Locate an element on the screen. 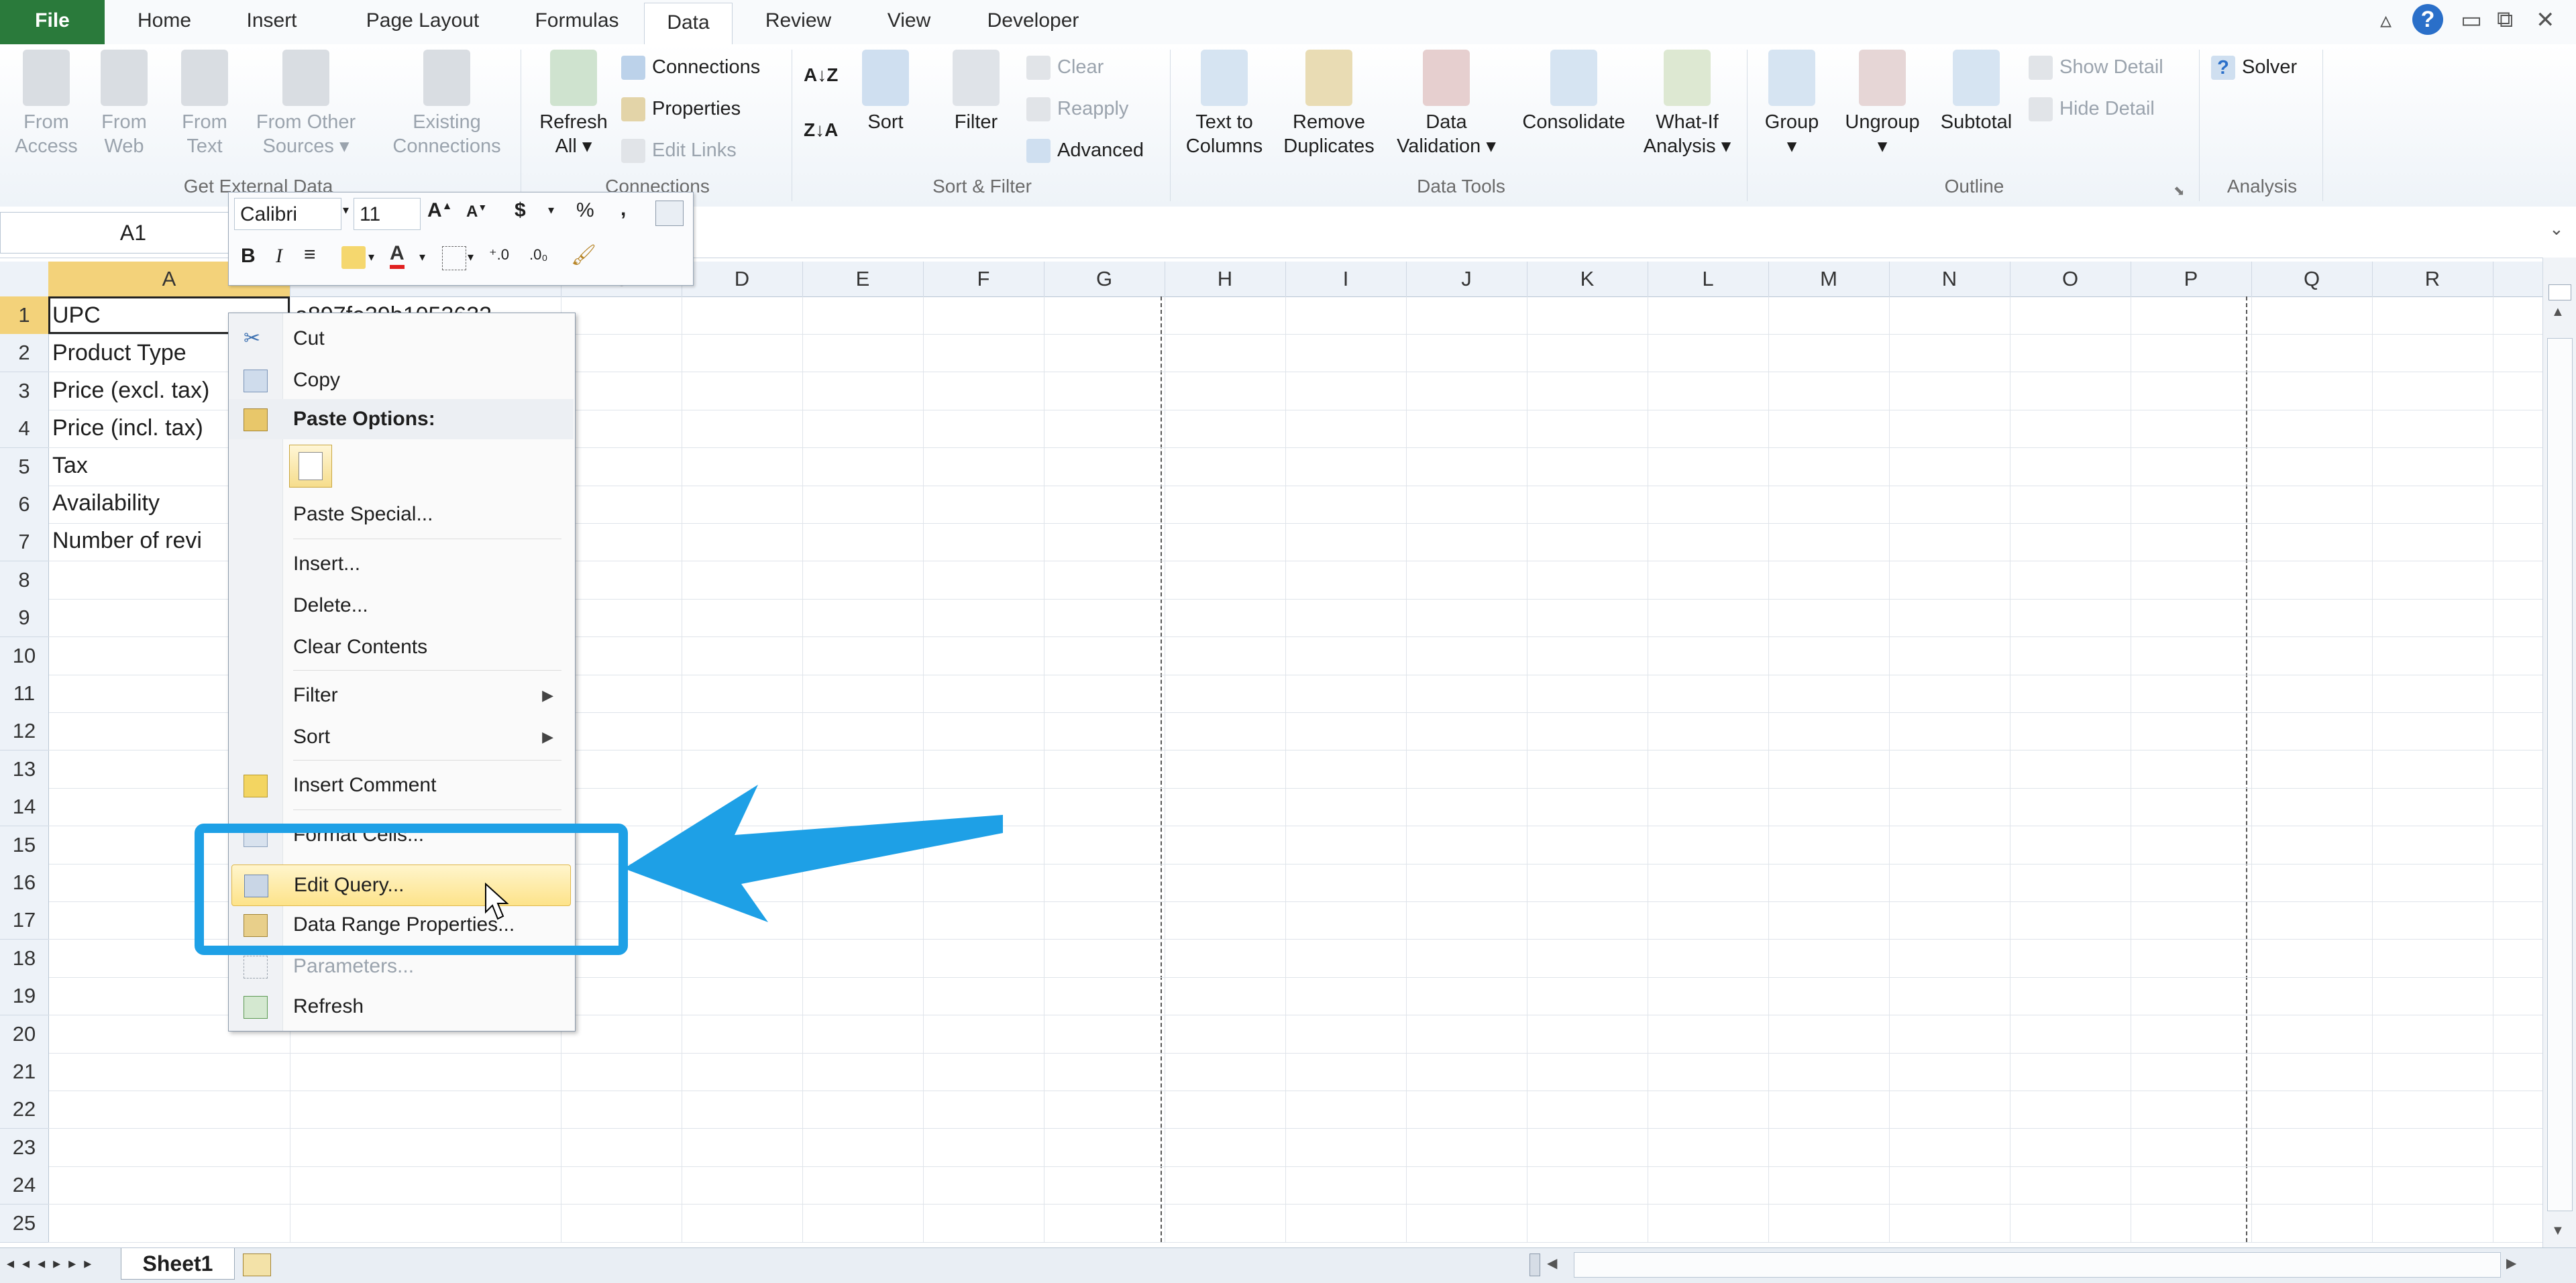 Image resolution: width=2576 pixels, height=1283 pixels. tab-review: Review is located at coordinates (798, 22).